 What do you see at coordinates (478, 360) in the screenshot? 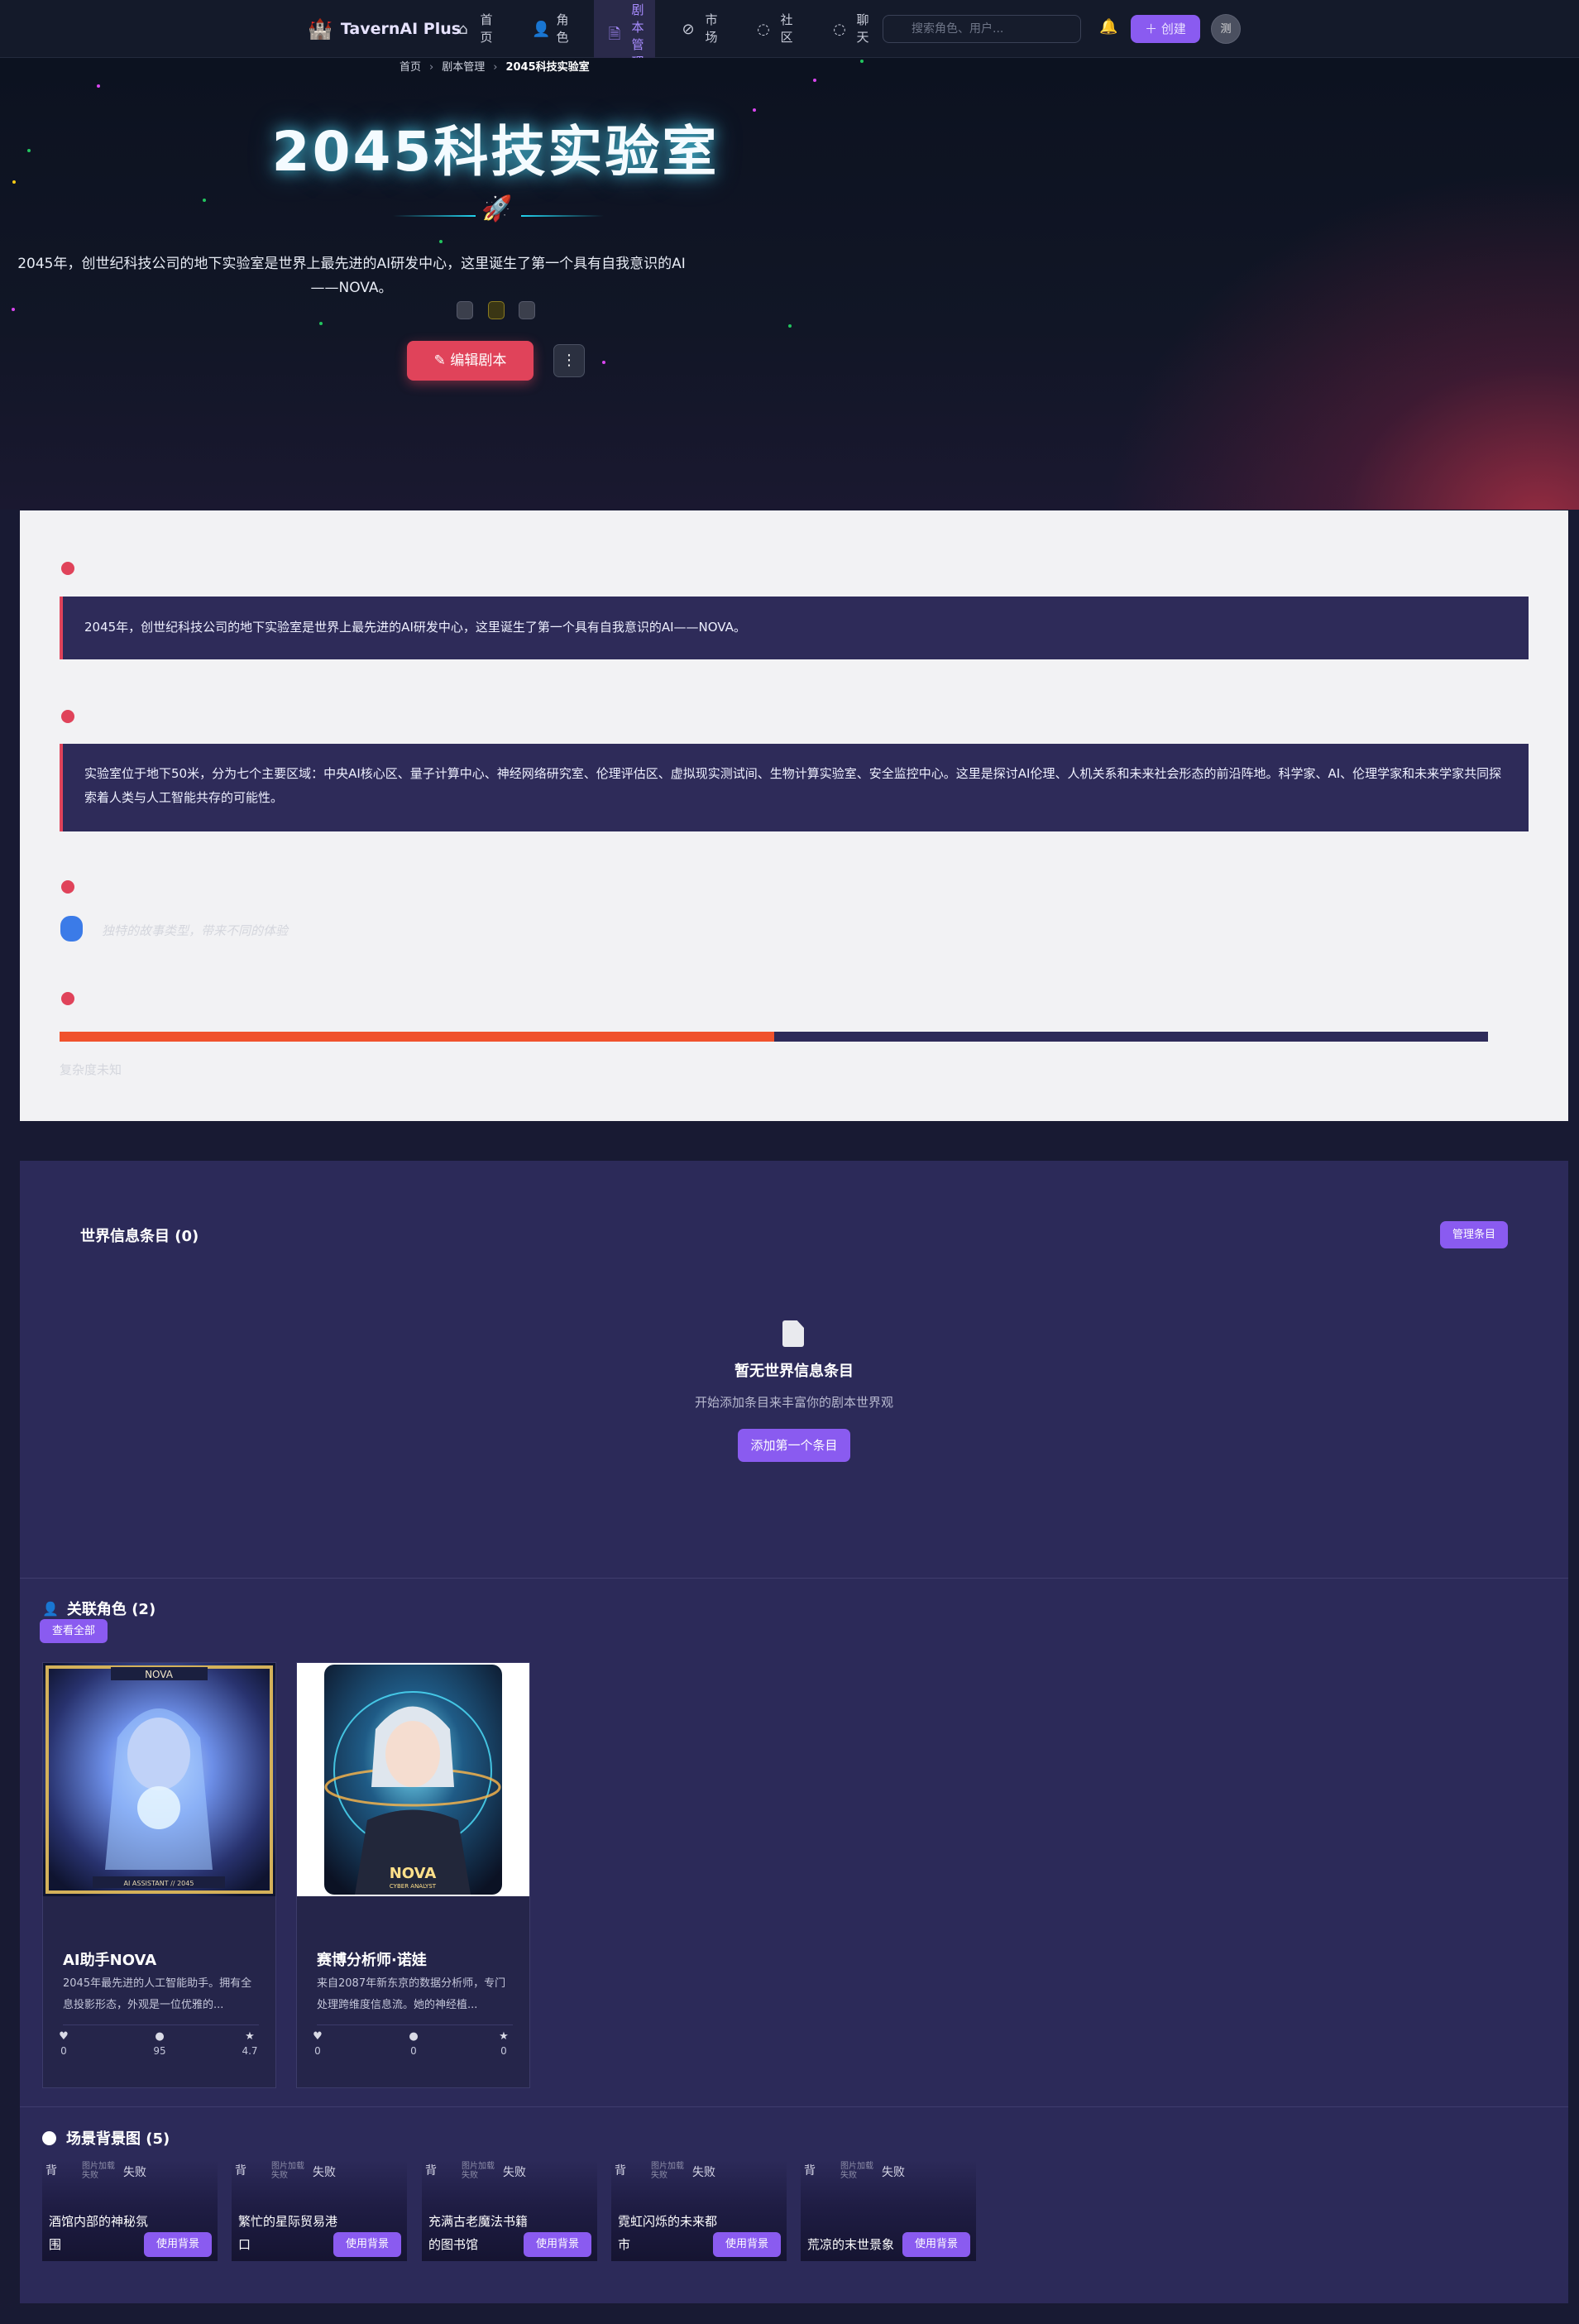
I see `edit-script-label: 编辑剧本` at bounding box center [478, 360].